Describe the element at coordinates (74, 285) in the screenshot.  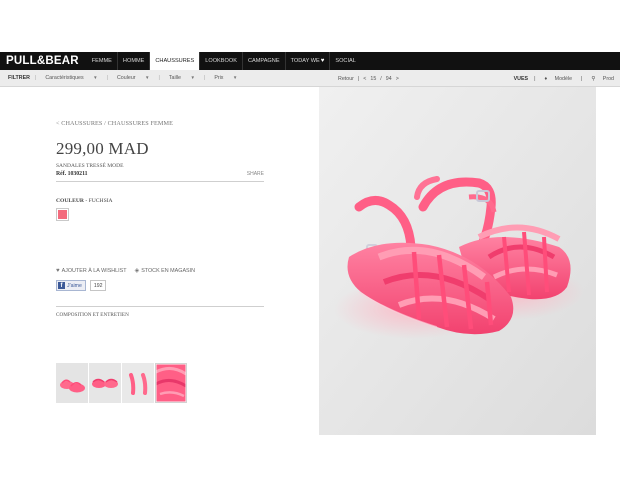
I see `facebook-like-label: J'aime` at that location.